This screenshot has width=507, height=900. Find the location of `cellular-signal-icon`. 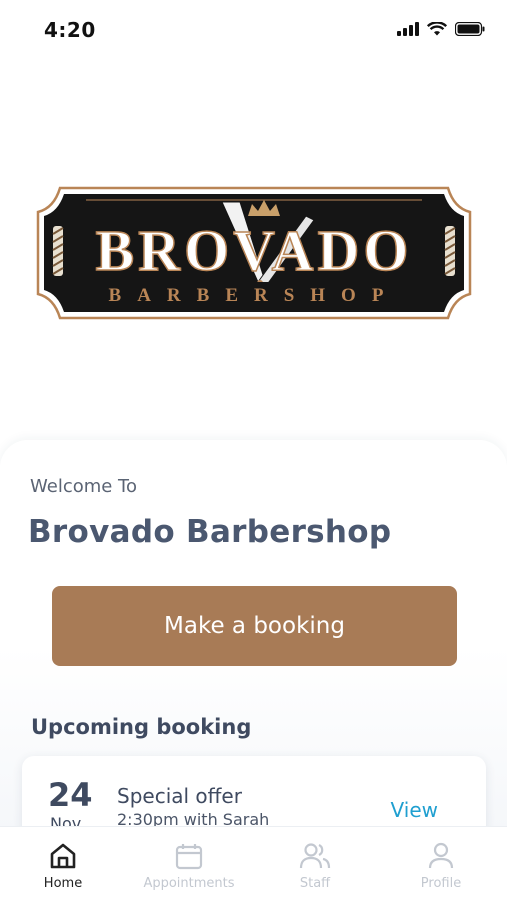

cellular-signal-icon is located at coordinates (408, 29).